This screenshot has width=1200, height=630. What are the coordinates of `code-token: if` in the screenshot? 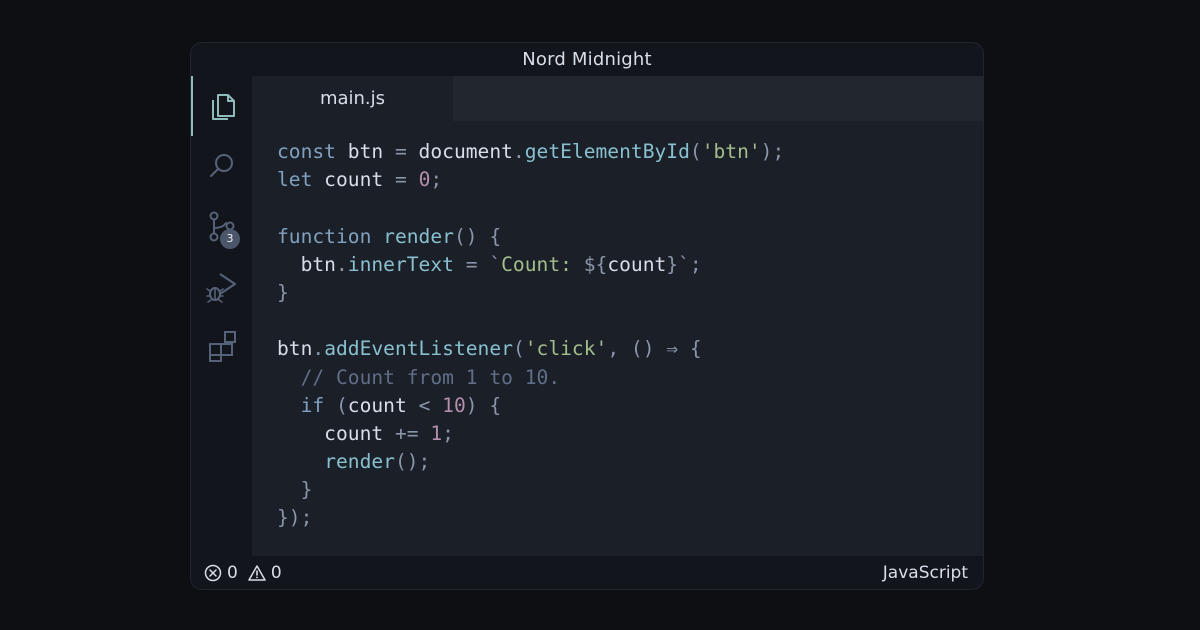 It's located at (312, 405).